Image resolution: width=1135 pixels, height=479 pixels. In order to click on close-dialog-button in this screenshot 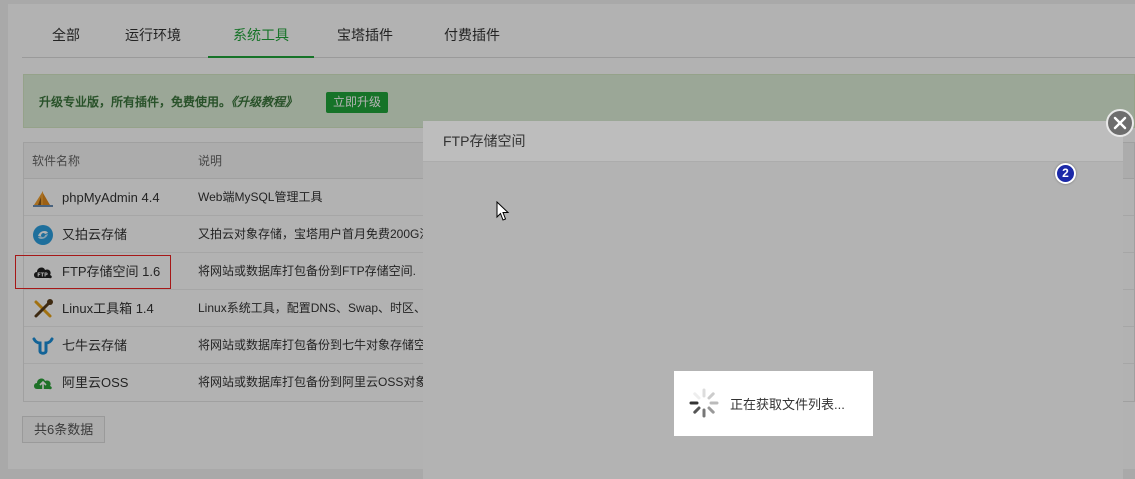, I will do `click(1120, 123)`.